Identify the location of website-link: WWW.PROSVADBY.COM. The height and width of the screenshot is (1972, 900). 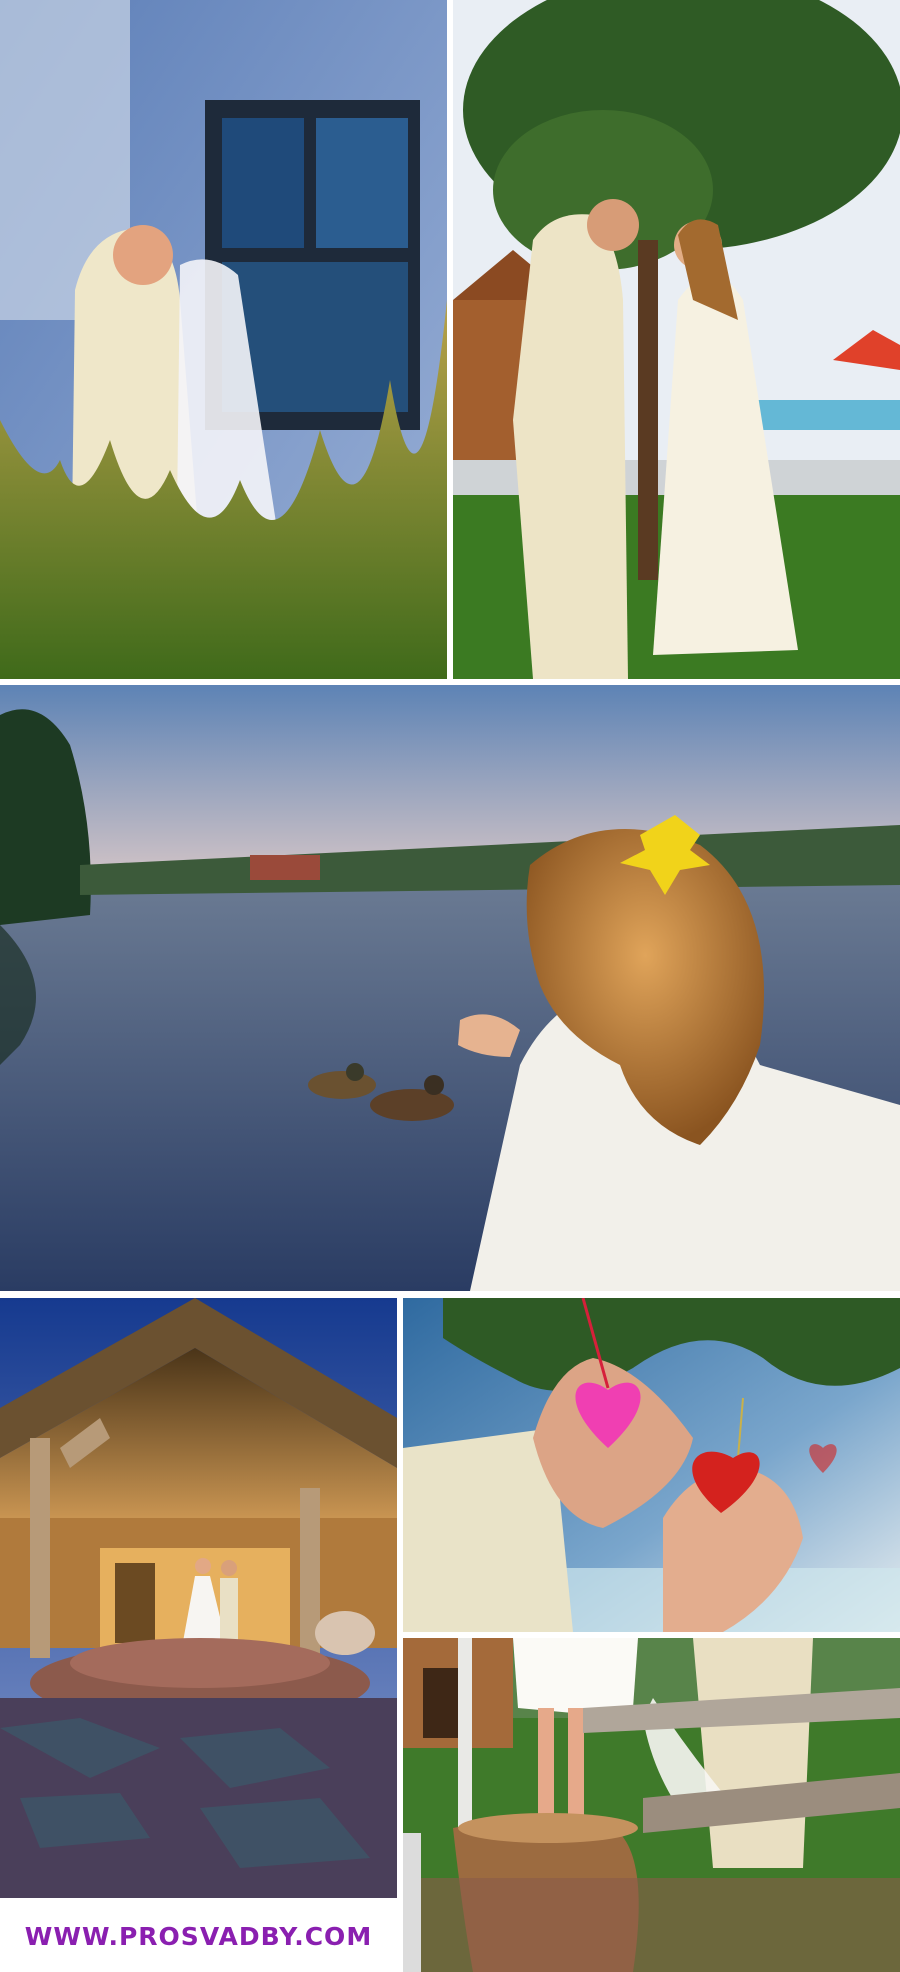
(198, 1936).